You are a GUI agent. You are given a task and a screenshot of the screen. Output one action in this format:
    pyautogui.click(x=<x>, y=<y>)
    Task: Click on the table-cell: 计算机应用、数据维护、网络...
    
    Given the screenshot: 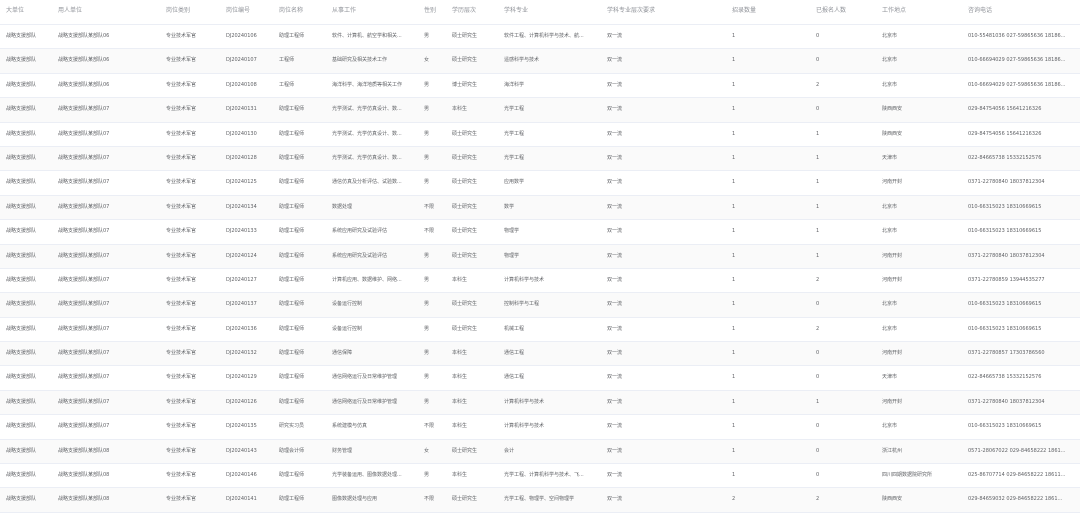 What is the action you would take?
    pyautogui.click(x=367, y=279)
    